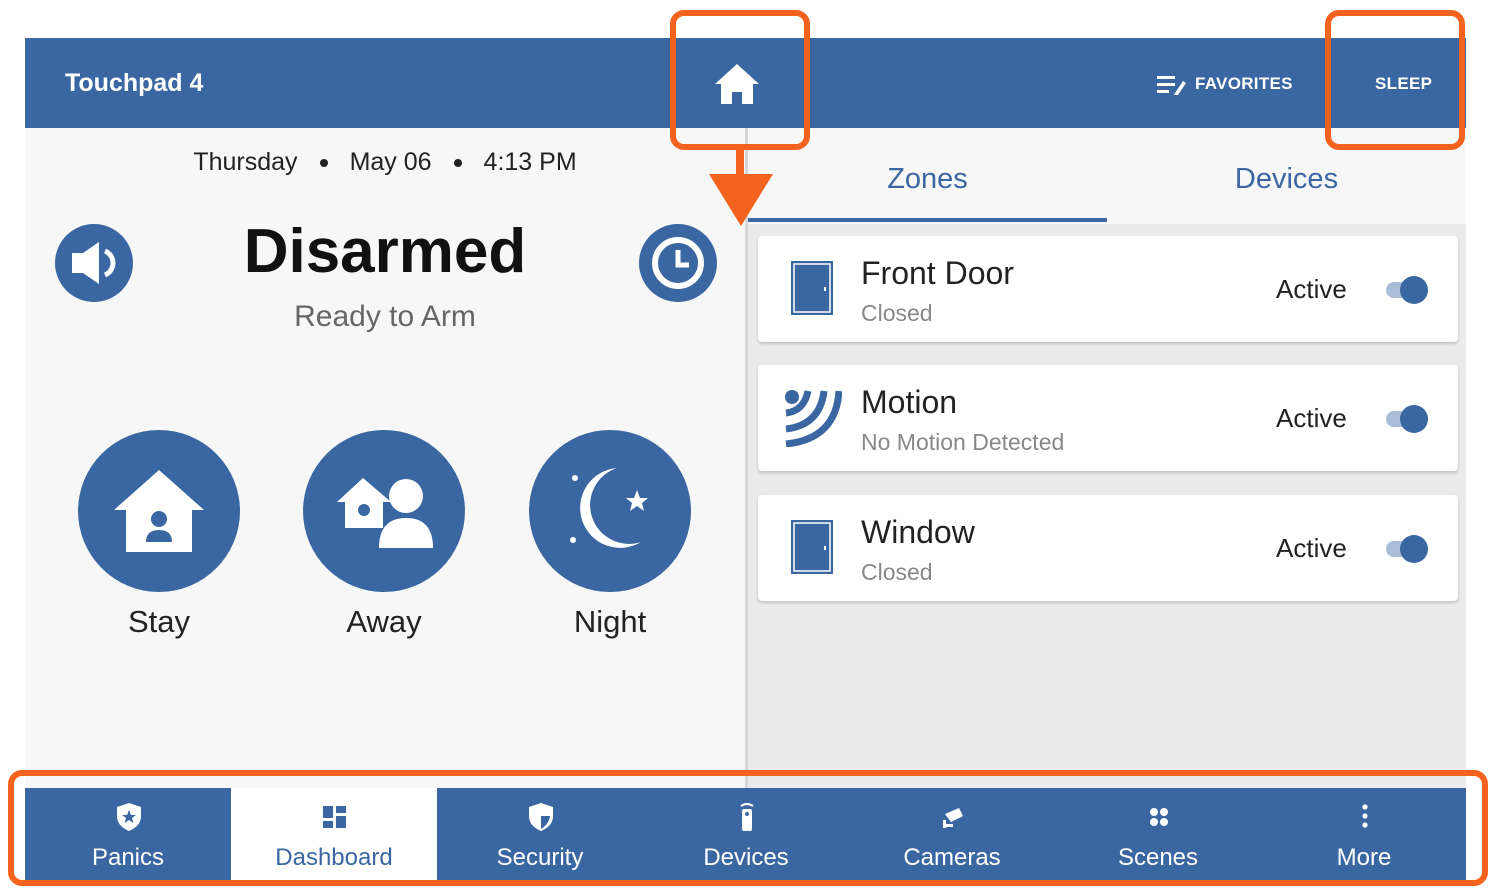 The width and height of the screenshot is (1491, 888). Describe the element at coordinates (927, 220) in the screenshot. I see `tab-selection-indicator` at that location.